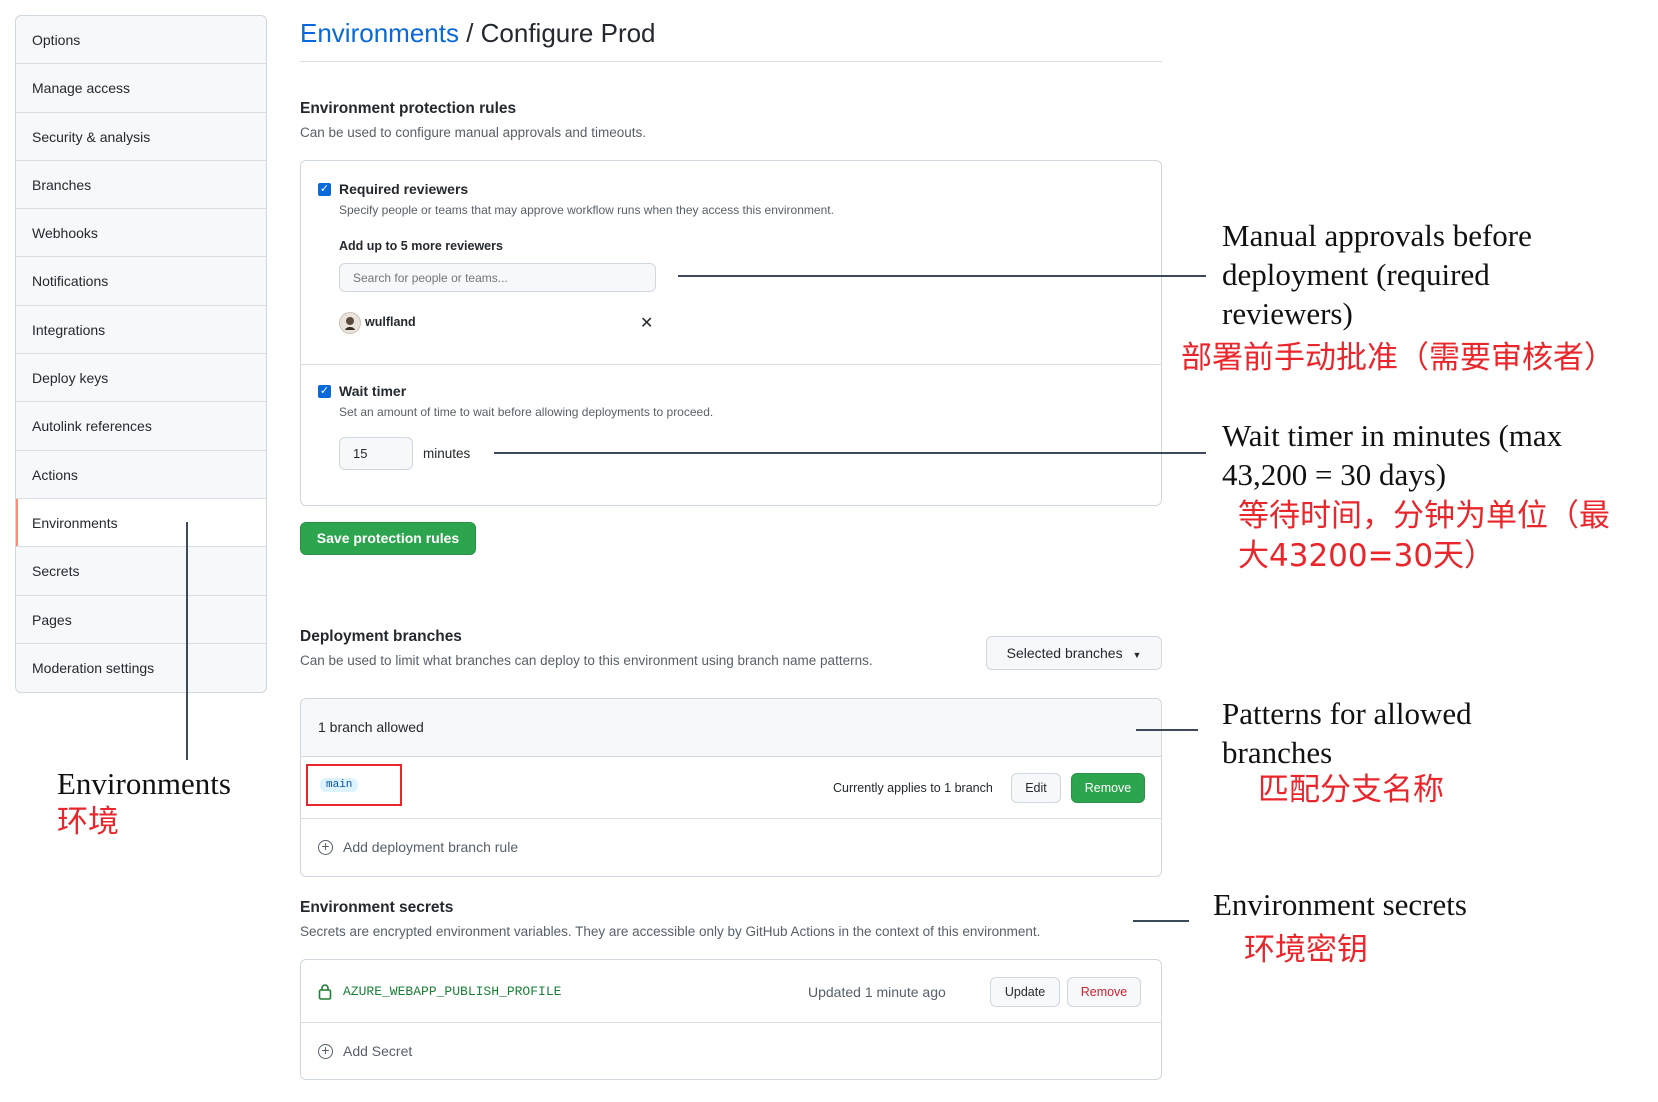 The image size is (1658, 1102). What do you see at coordinates (381, 636) in the screenshot?
I see `deployment-branches-heading: Deployment branches` at bounding box center [381, 636].